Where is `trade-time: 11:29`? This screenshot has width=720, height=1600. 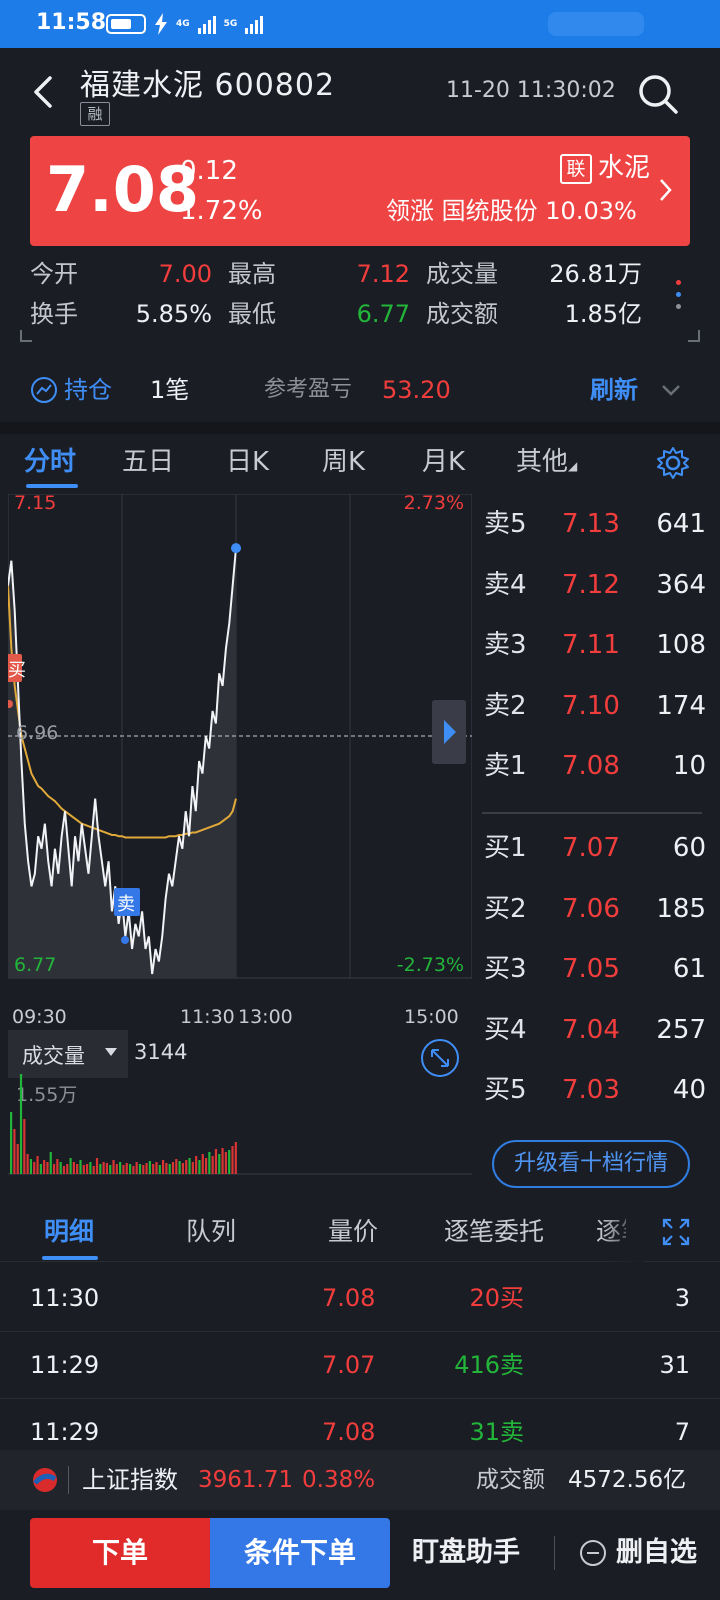
trade-time: 11:29 is located at coordinates (65, 1365).